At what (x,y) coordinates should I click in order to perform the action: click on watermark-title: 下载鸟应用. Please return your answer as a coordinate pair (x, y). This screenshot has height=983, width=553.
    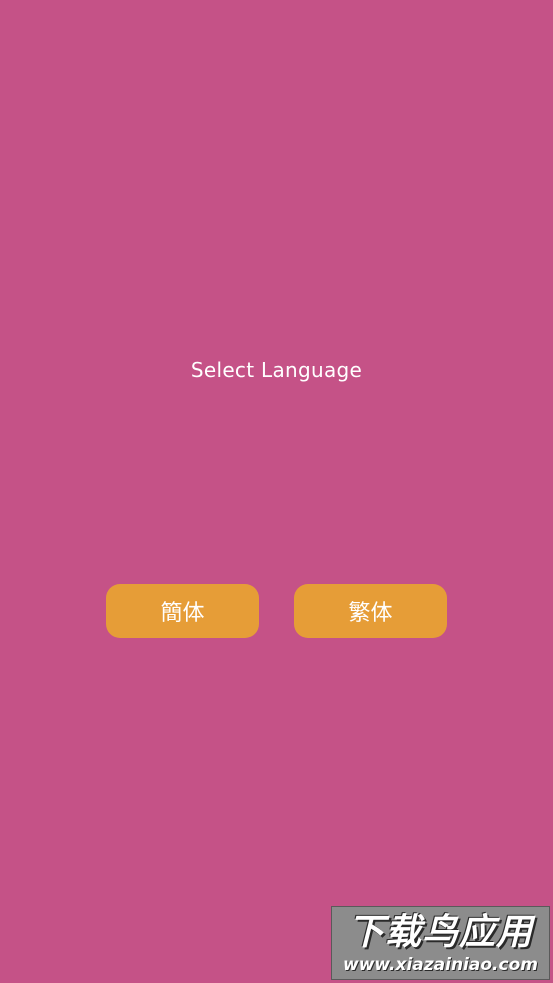
    Looking at the image, I should click on (440, 932).